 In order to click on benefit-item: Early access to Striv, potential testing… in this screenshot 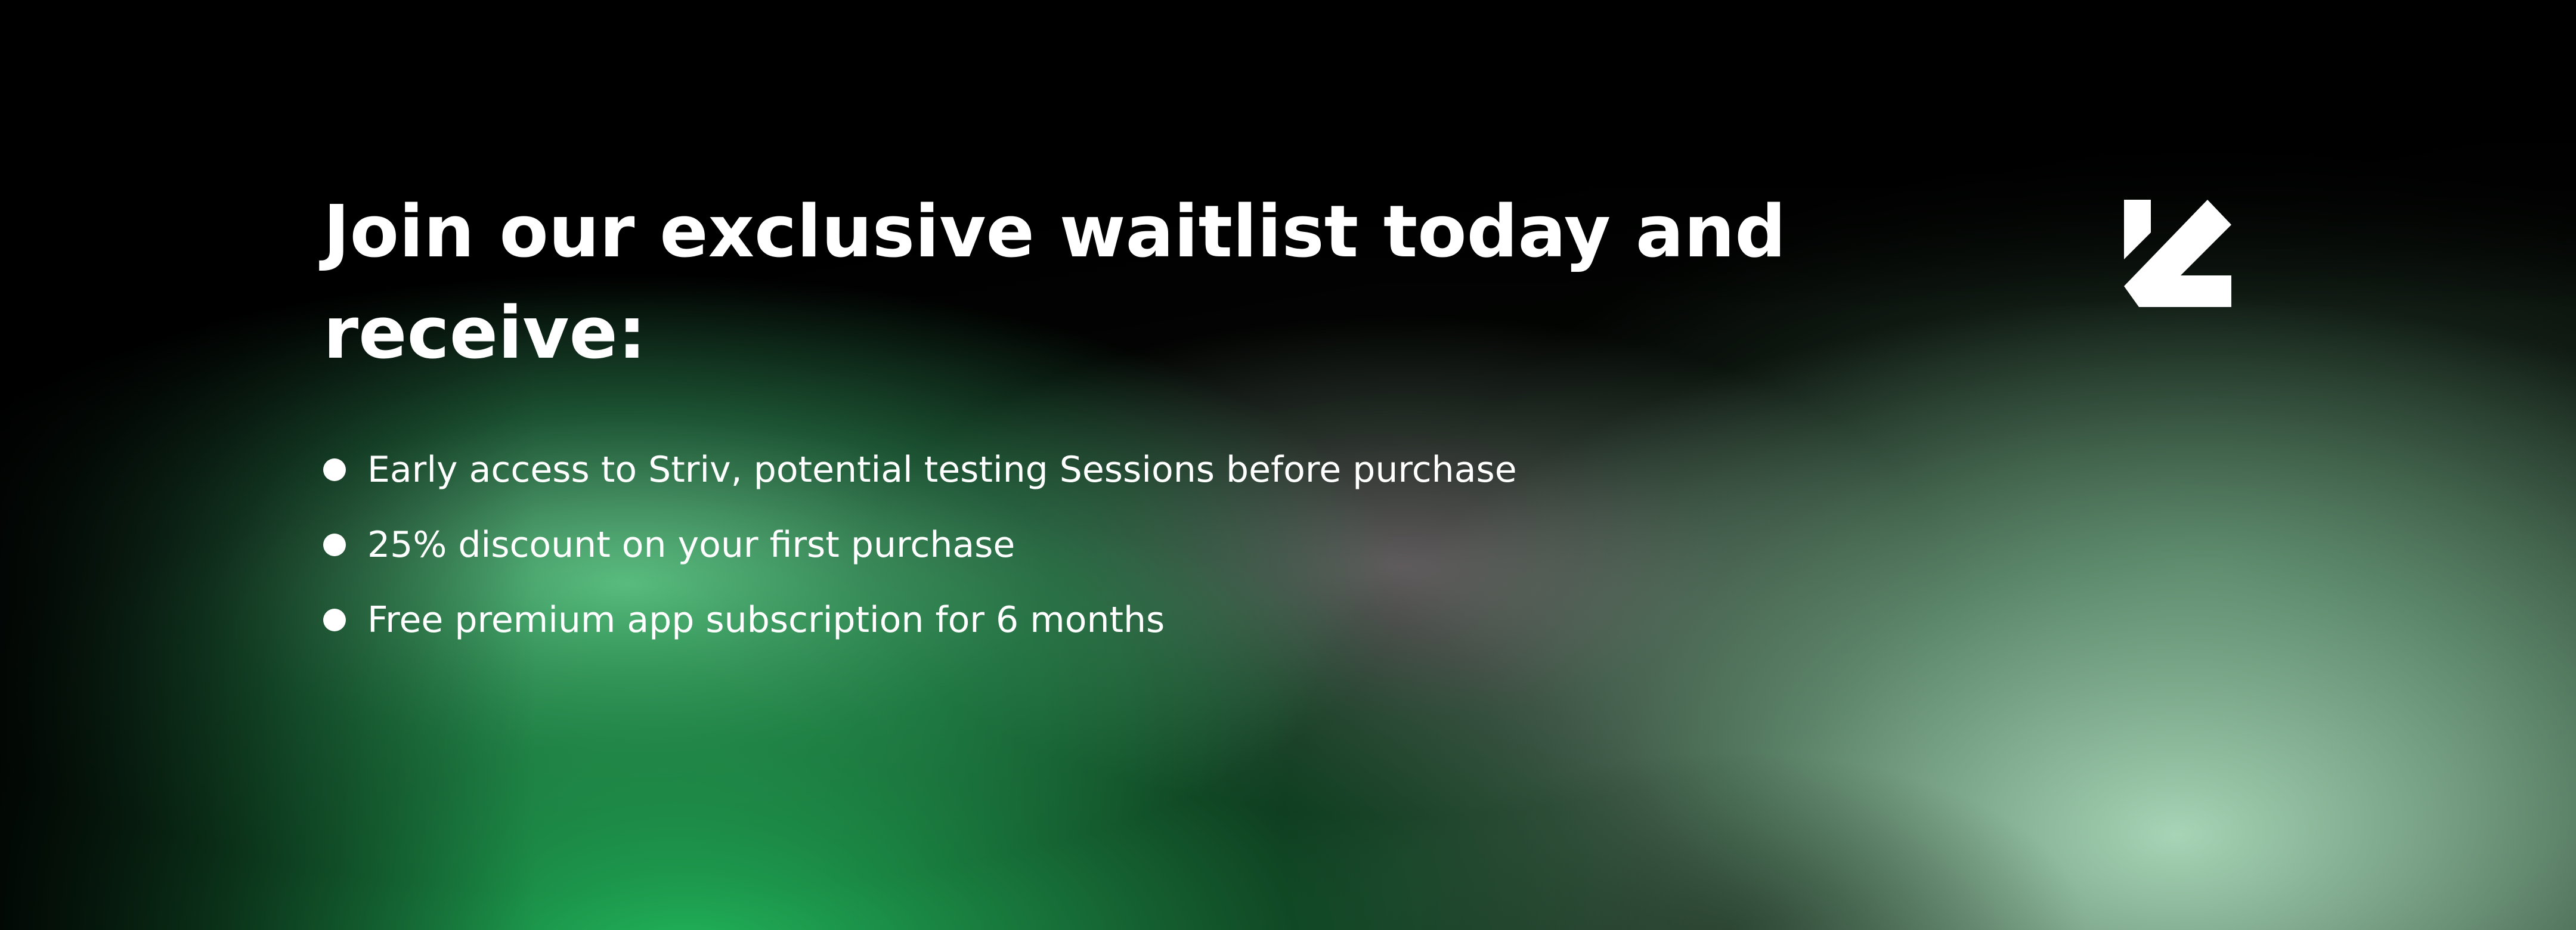, I will do `click(1068, 470)`.